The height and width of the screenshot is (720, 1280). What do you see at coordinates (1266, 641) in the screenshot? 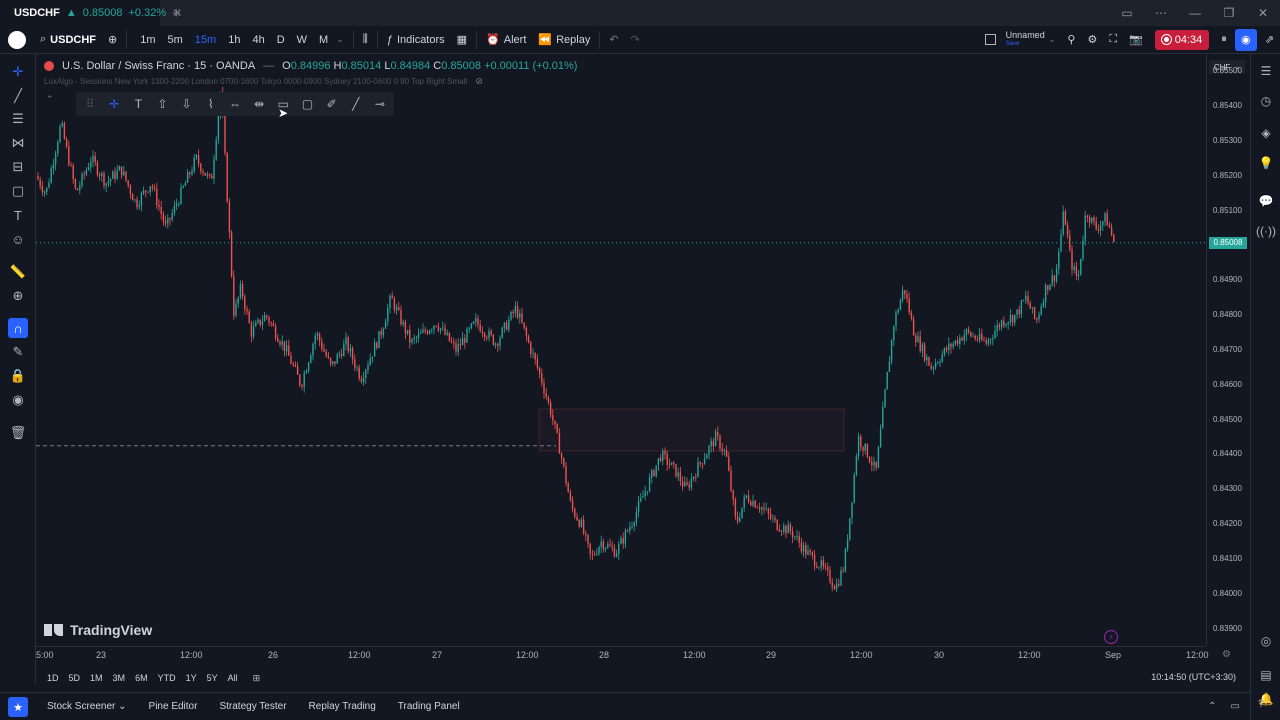
I see `target-icon: ◎` at bounding box center [1266, 641].